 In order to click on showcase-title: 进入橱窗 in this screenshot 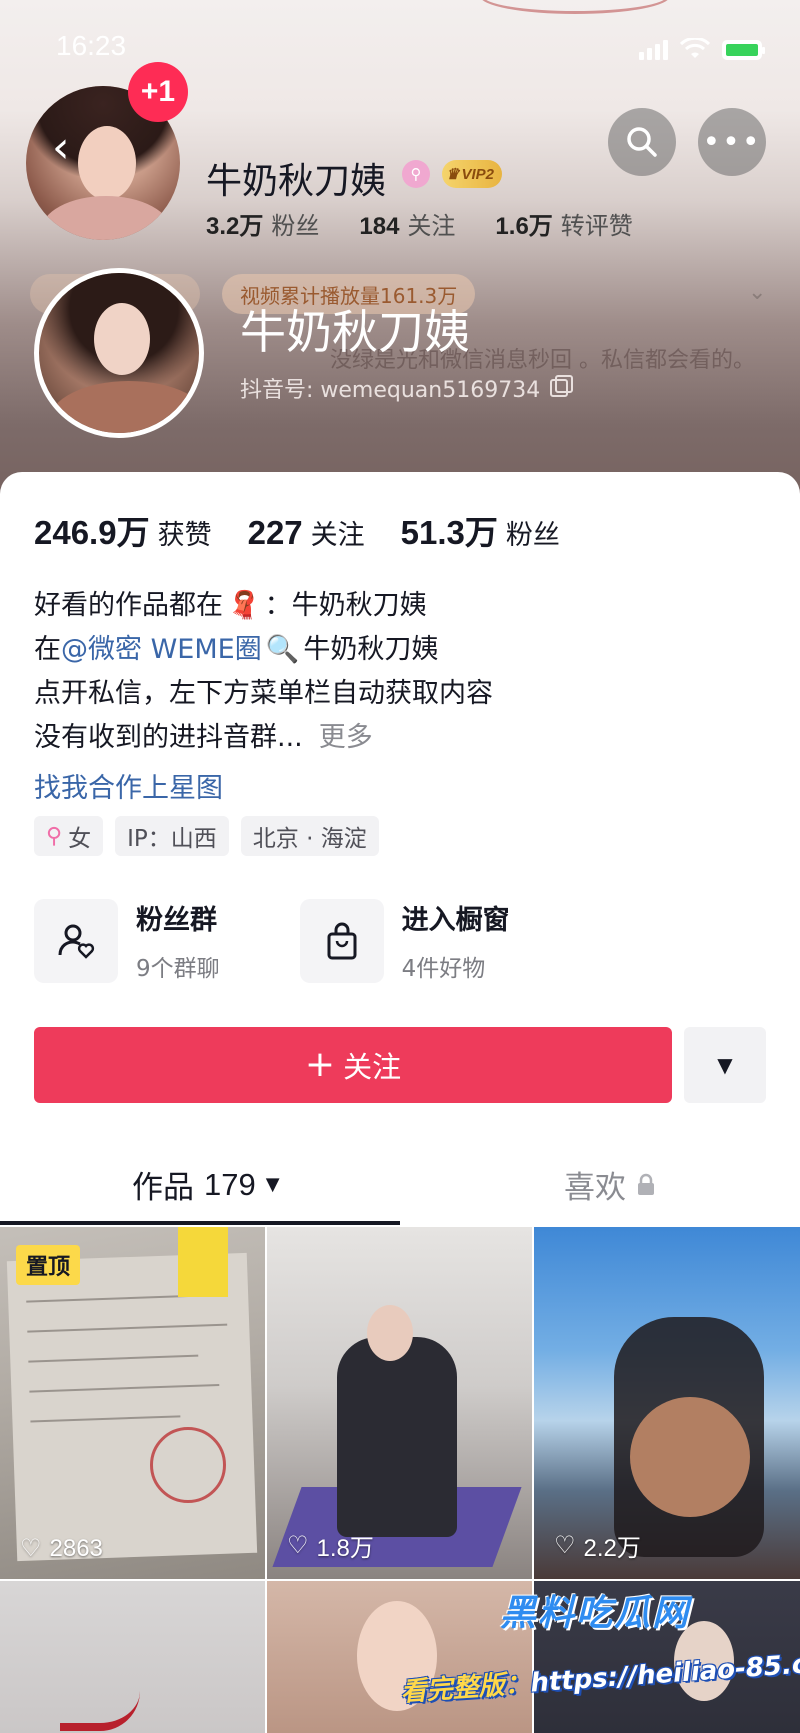, I will do `click(455, 920)`.